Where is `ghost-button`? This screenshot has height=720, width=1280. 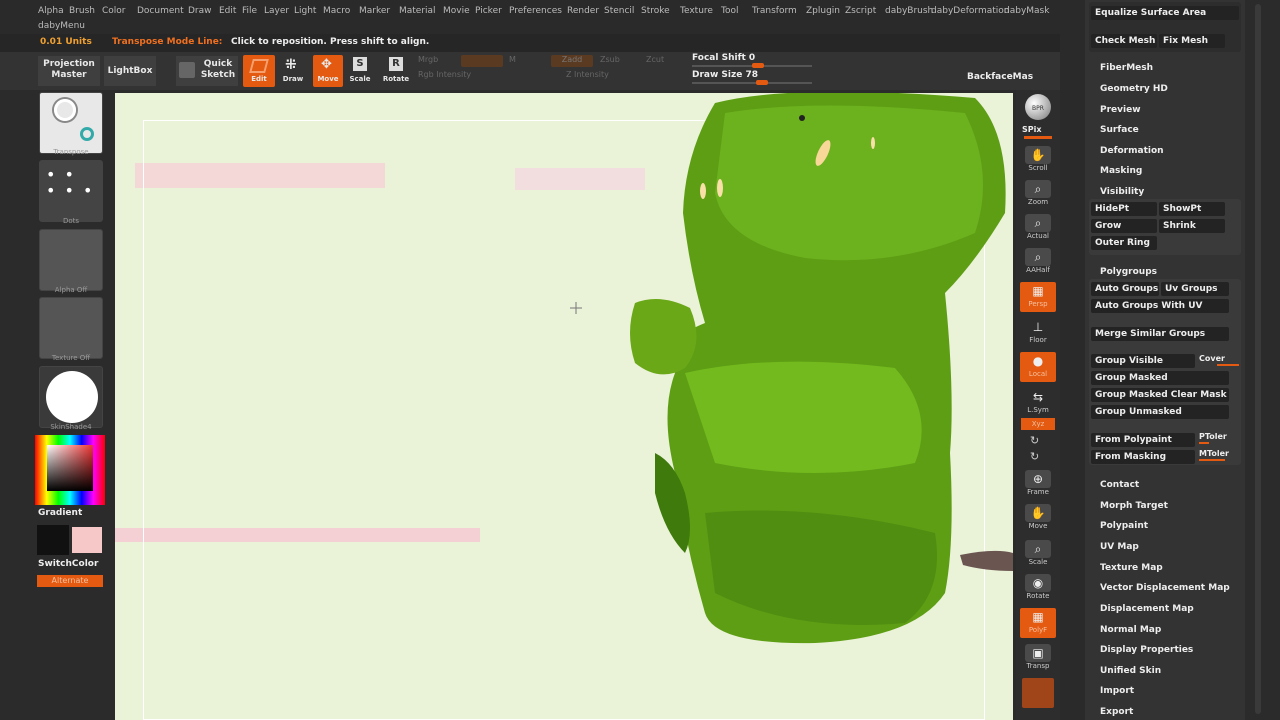 ghost-button is located at coordinates (1038, 693).